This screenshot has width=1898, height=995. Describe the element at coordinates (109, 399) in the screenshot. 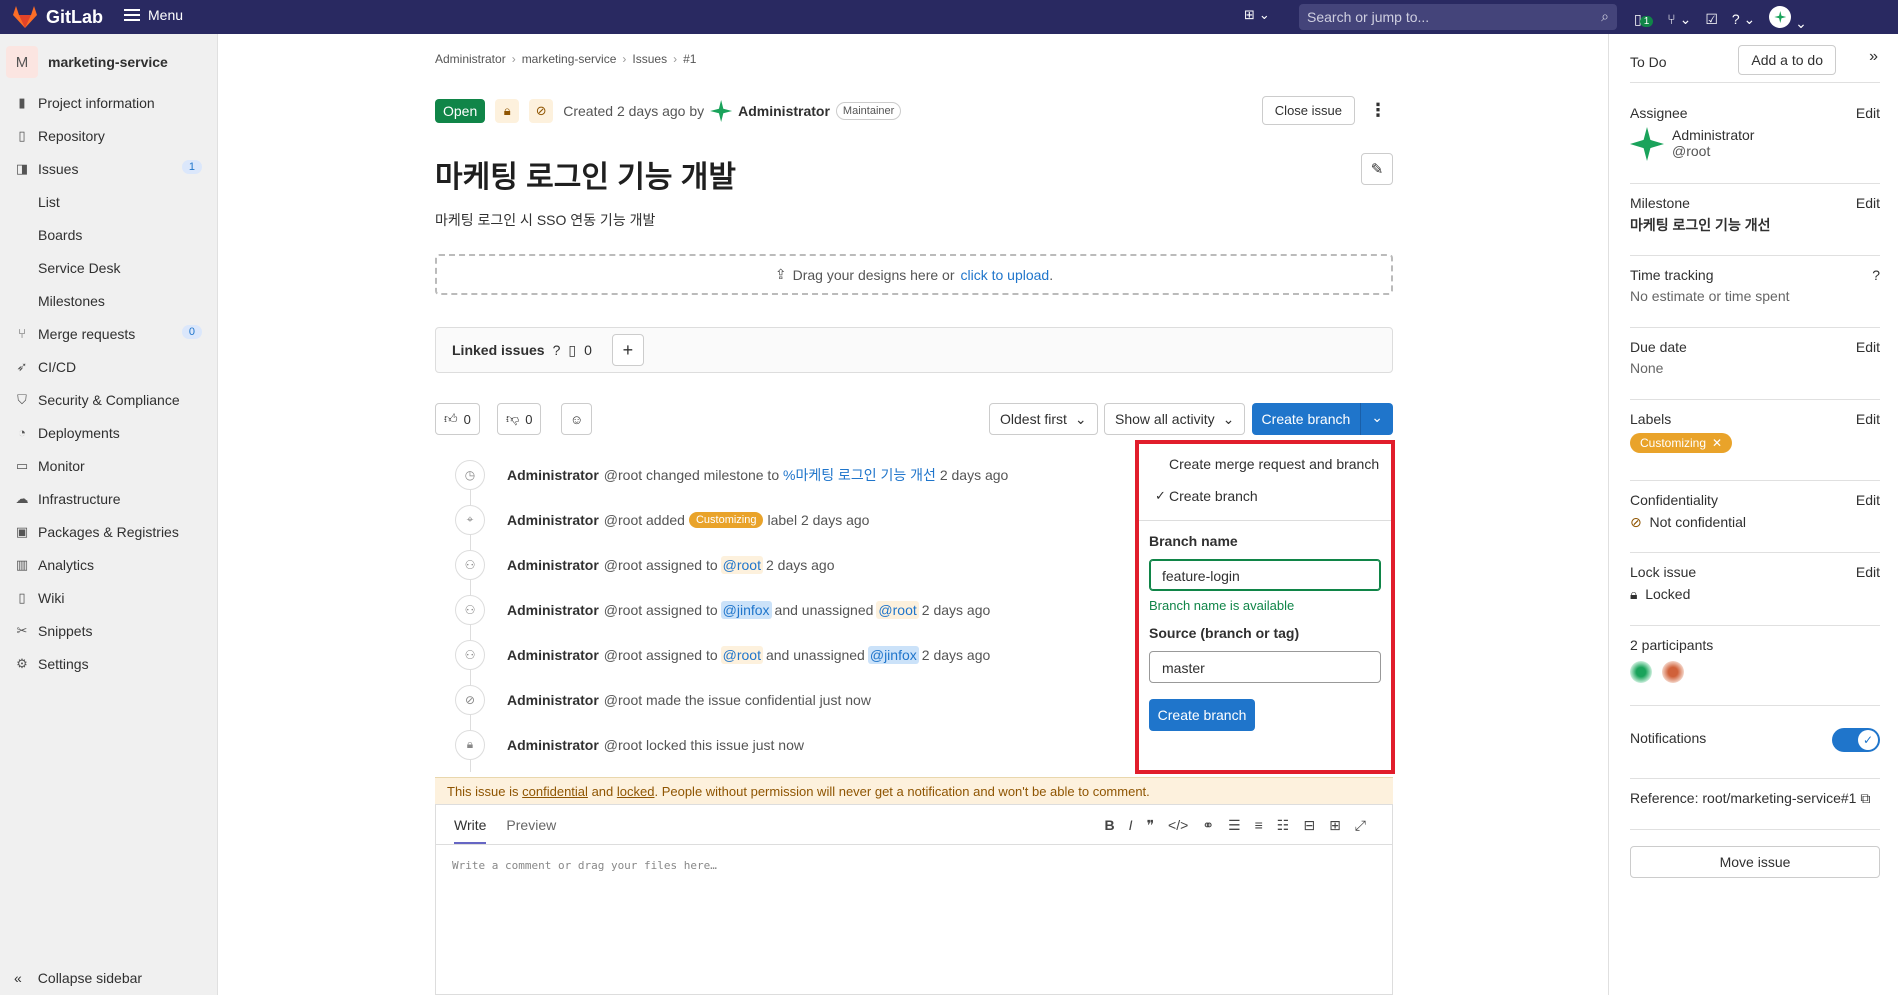

I see `sidebar-item-security: ⛉ Security & Compliance` at that location.